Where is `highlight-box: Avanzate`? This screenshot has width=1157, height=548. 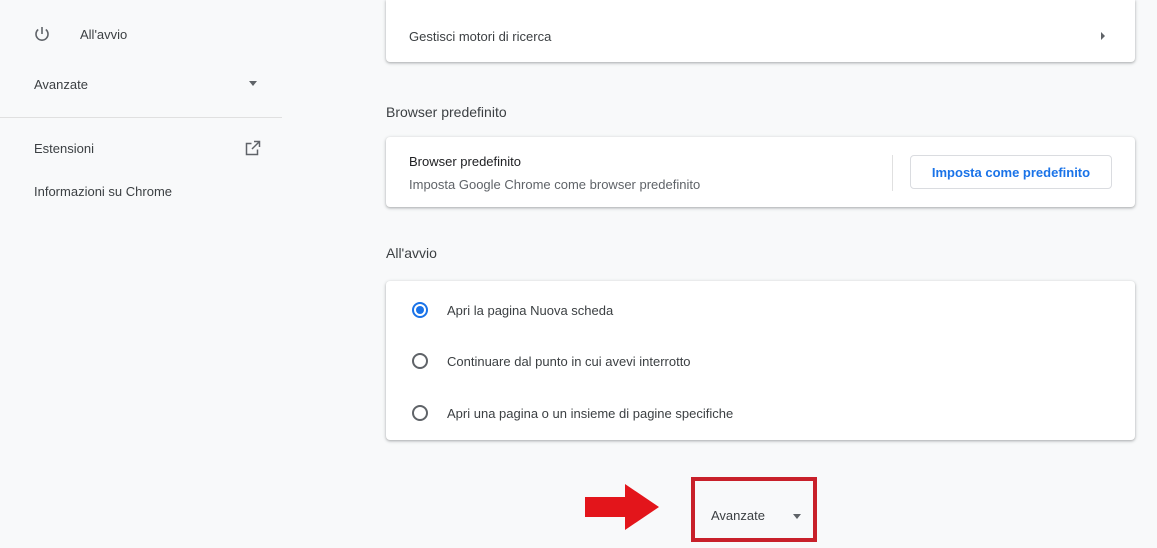
highlight-box: Avanzate is located at coordinates (754, 509).